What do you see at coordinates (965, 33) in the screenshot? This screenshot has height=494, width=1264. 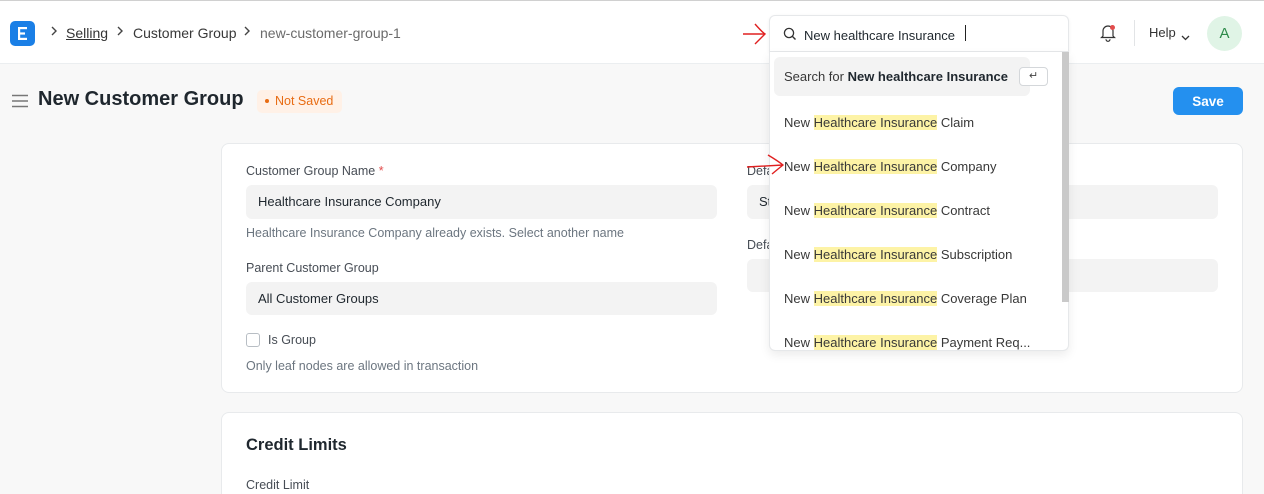 I see `text-caret` at bounding box center [965, 33].